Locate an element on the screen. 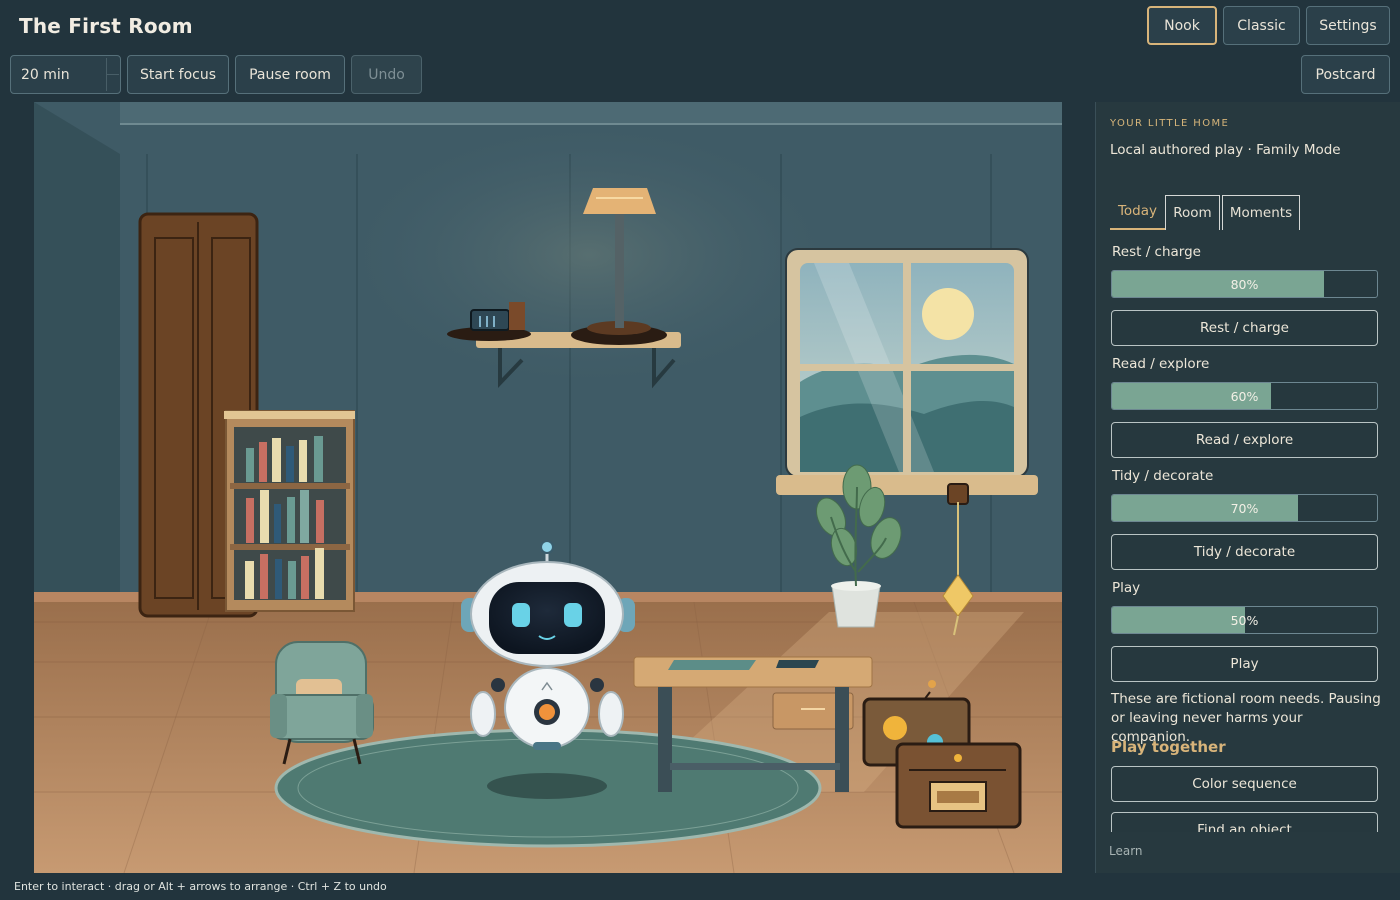 This screenshot has width=1400, height=900. mode-classic-button: Classic is located at coordinates (1261, 25).